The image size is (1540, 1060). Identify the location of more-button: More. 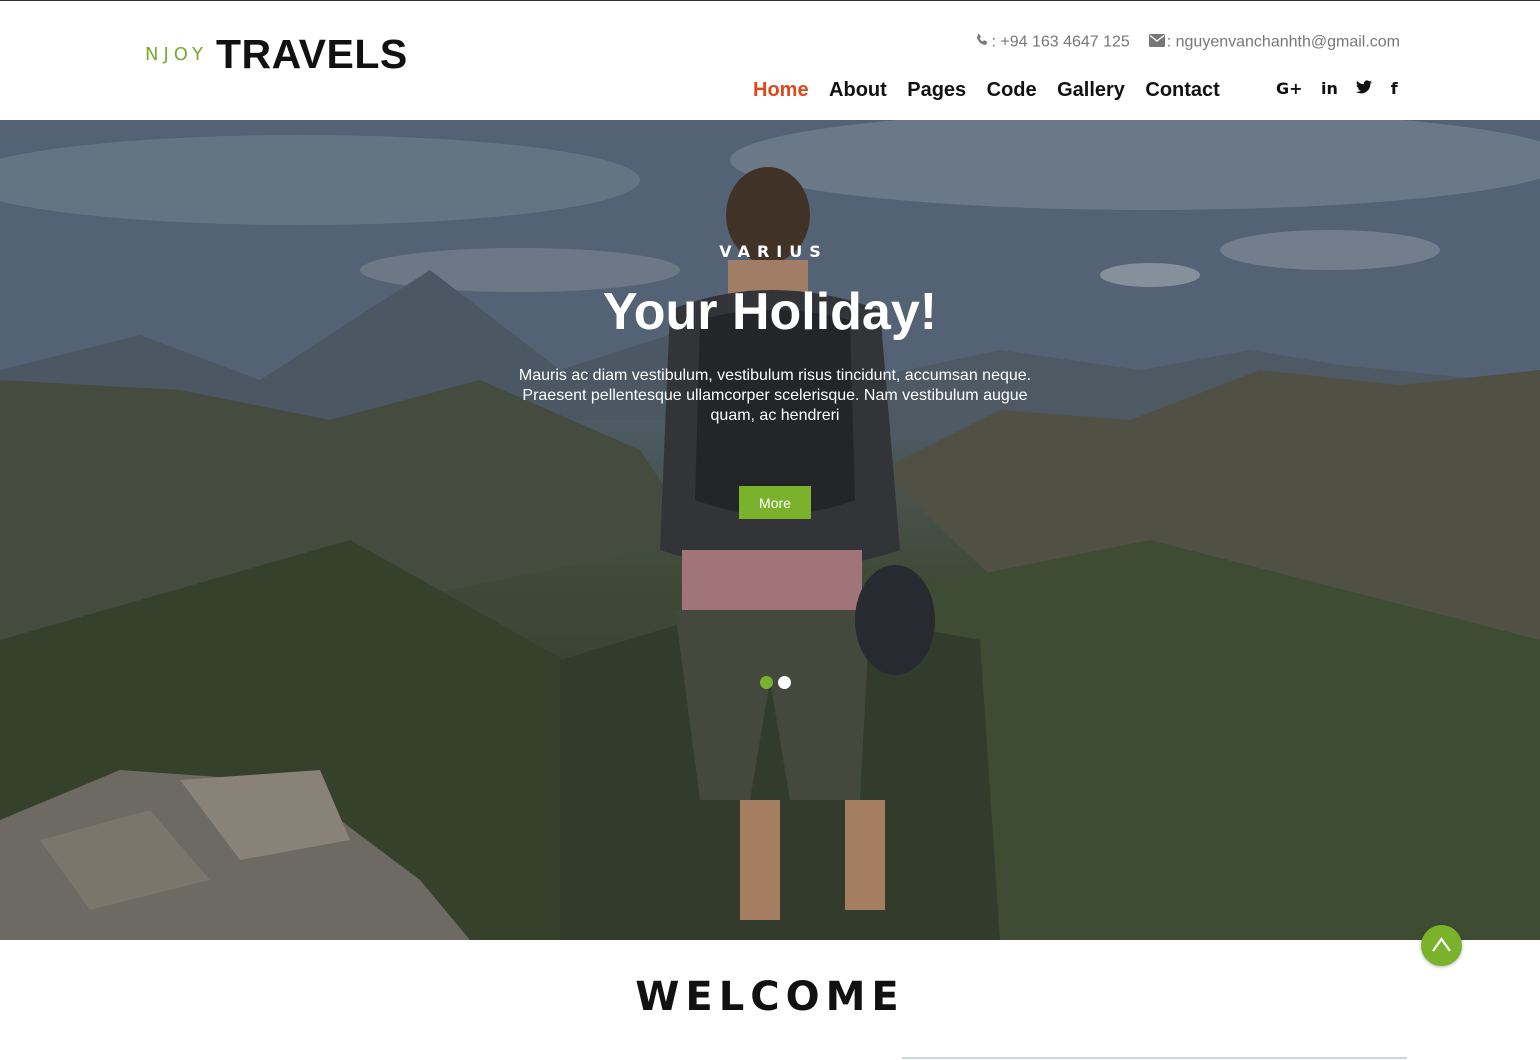
(775, 502).